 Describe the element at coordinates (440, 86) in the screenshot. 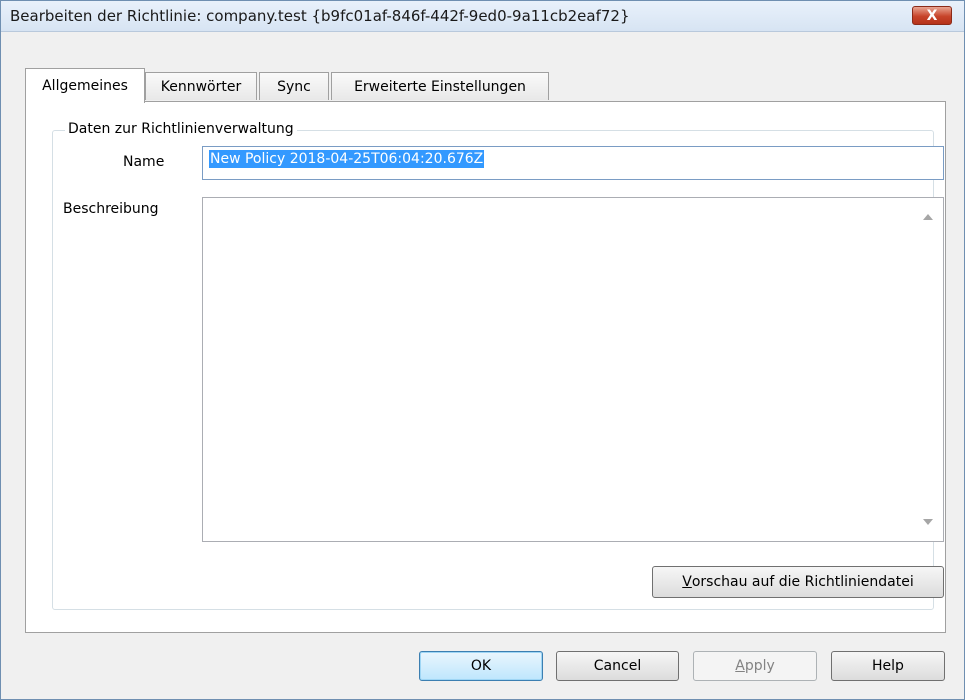

I see `tab-erweiterte-einstellungen: Erweiterte Einstellungen` at that location.